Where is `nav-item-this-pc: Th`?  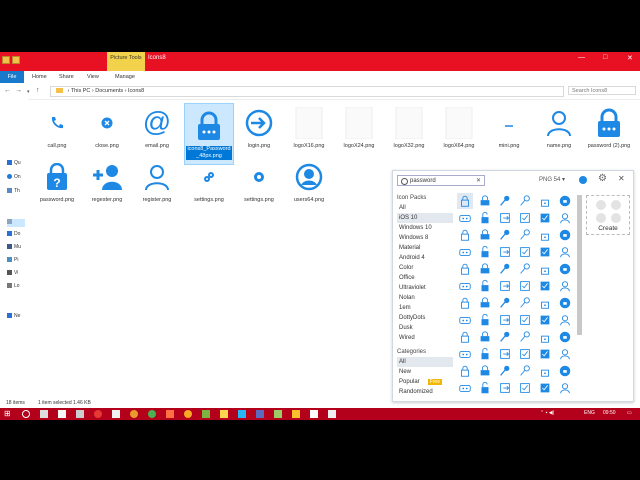
nav-item-this-pc: Th is located at coordinates (16, 192).